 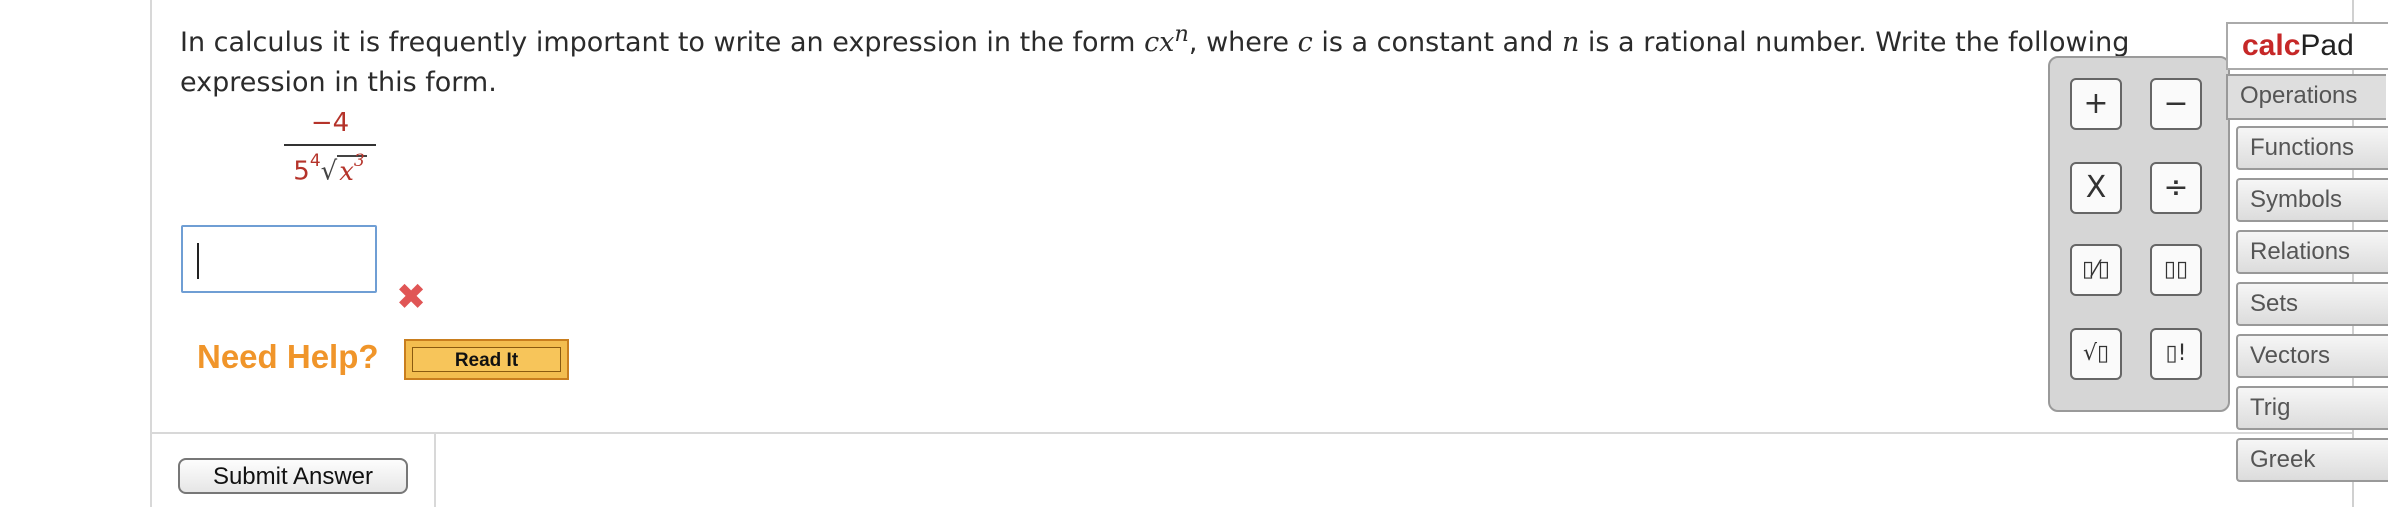 I want to click on calcpad-times-button: X, so click(x=2096, y=188).